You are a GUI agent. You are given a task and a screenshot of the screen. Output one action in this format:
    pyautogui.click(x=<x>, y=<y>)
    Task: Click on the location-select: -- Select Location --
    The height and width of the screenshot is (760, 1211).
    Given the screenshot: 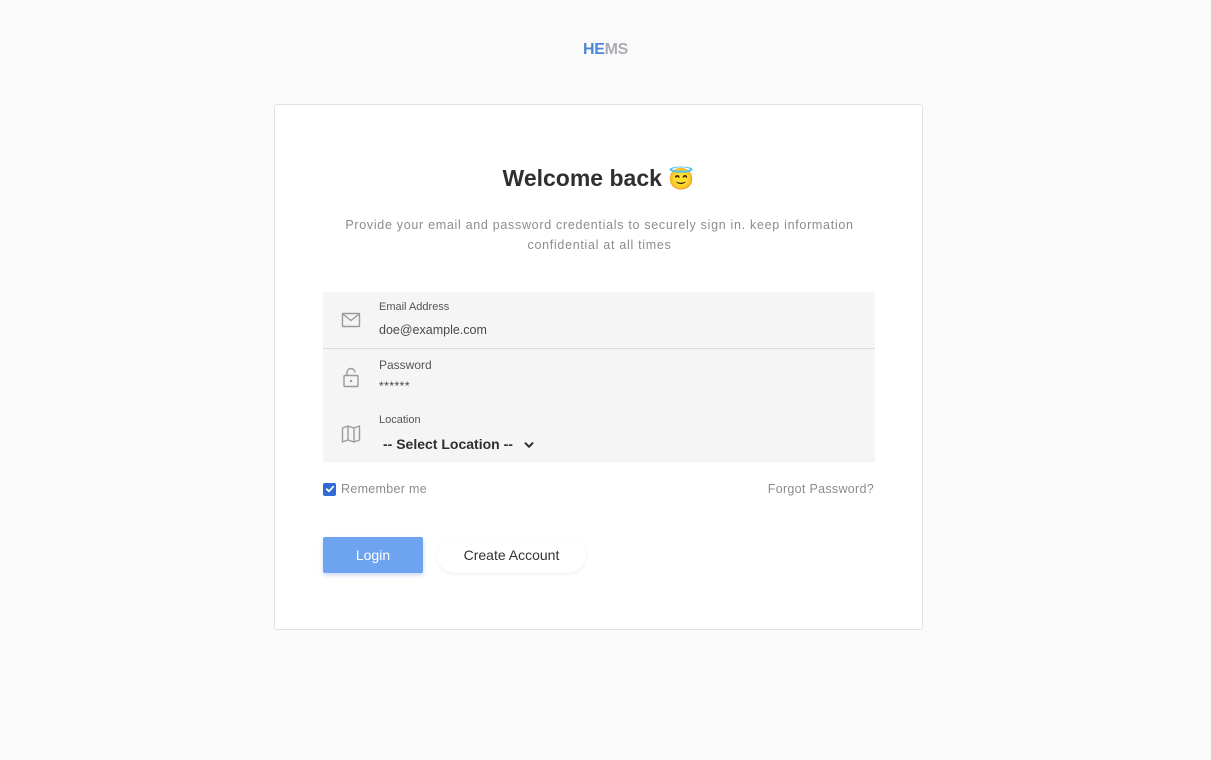 What is the action you would take?
    pyautogui.click(x=459, y=444)
    